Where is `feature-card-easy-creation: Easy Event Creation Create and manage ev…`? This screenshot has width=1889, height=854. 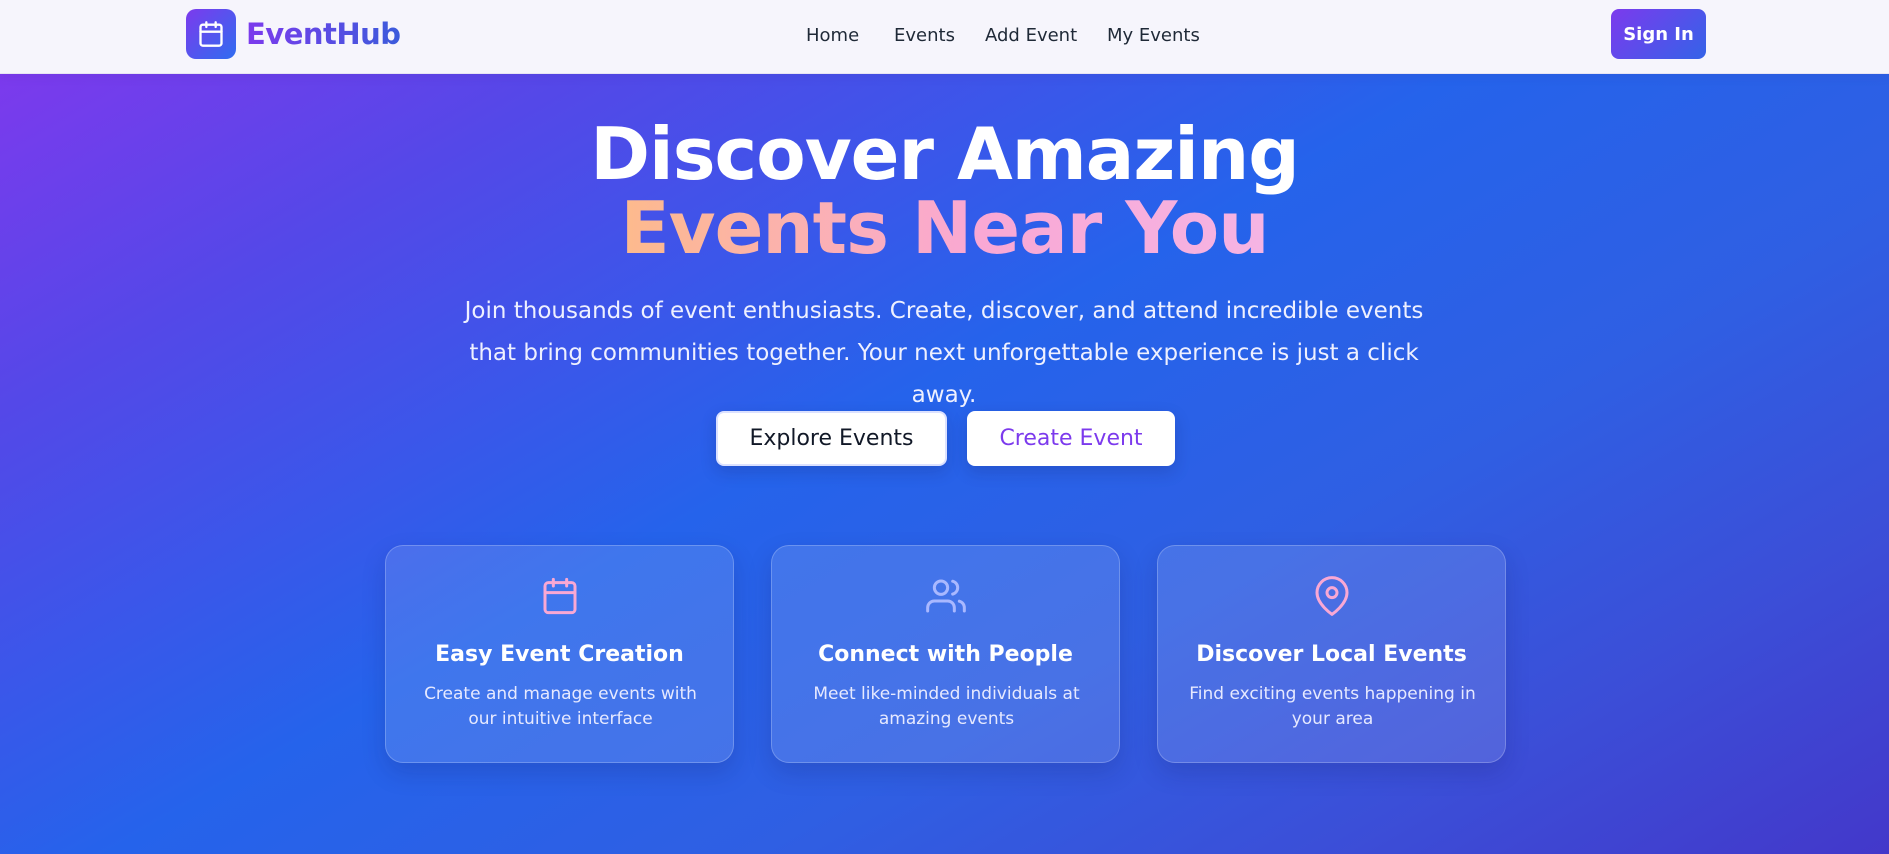
feature-card-easy-creation: Easy Event Creation Create and manage ev… is located at coordinates (559, 654).